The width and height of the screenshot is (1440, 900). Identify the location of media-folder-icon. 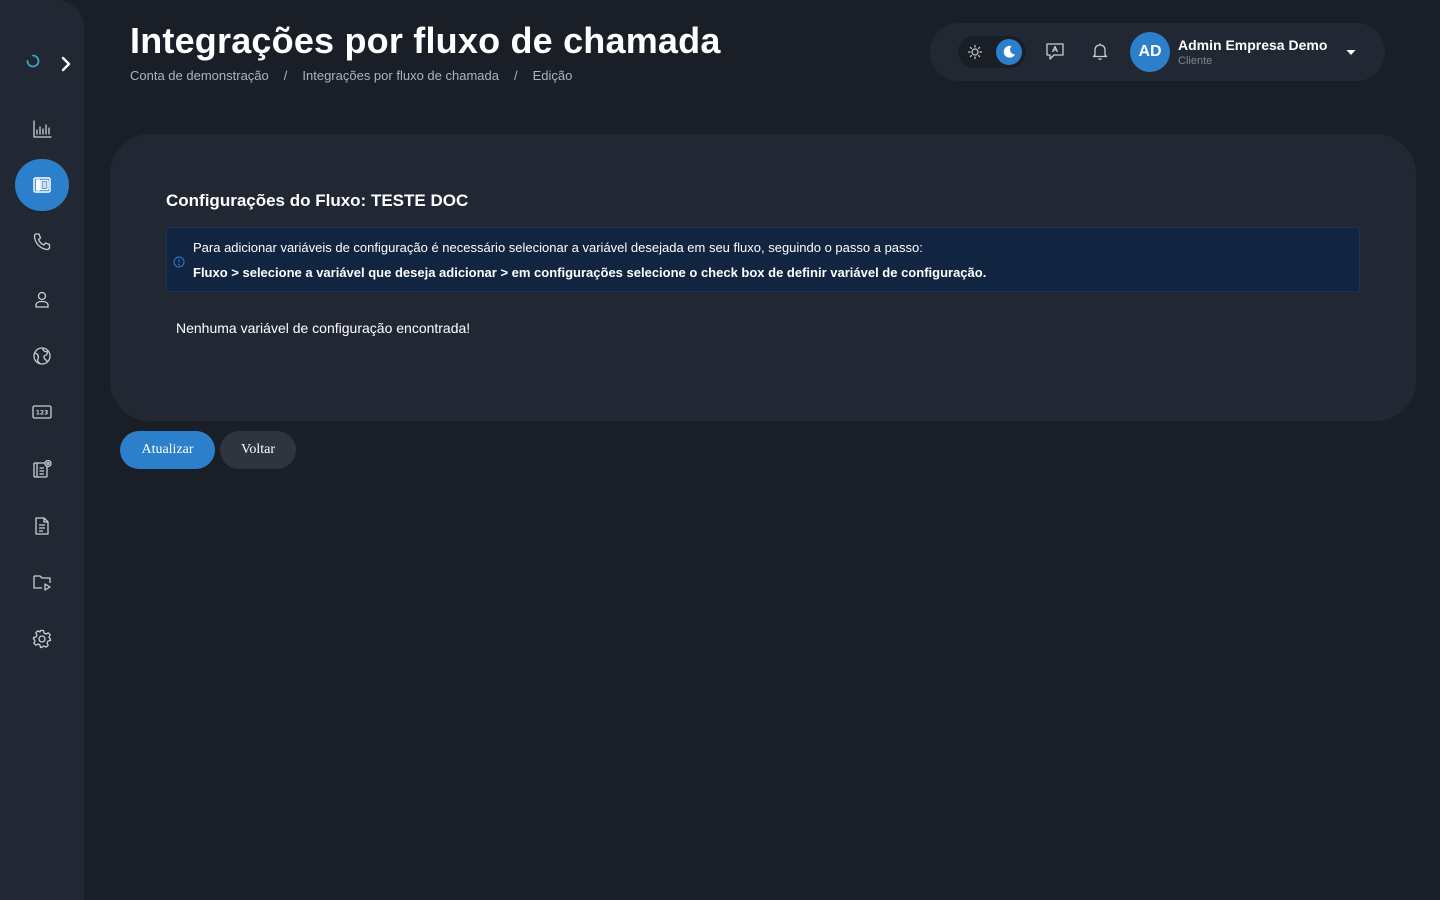
(42, 583).